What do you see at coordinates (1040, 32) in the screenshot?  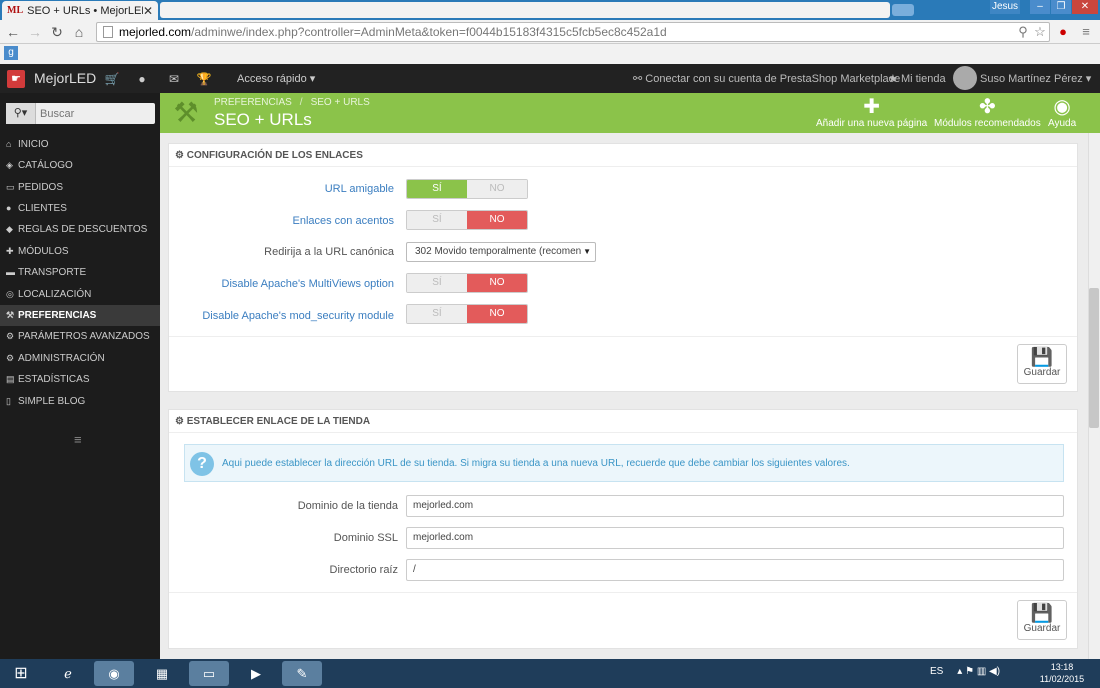 I see `bookmark-star-icon: ☆` at bounding box center [1040, 32].